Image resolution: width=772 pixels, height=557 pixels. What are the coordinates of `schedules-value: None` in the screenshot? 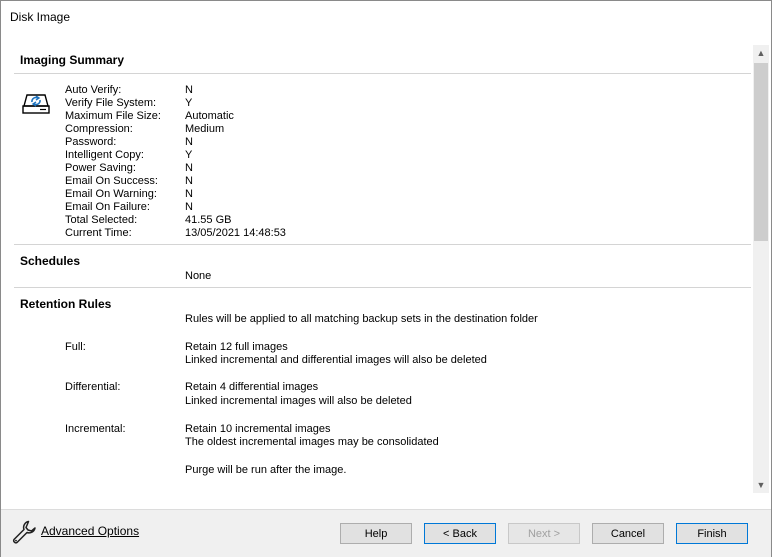 It's located at (198, 276).